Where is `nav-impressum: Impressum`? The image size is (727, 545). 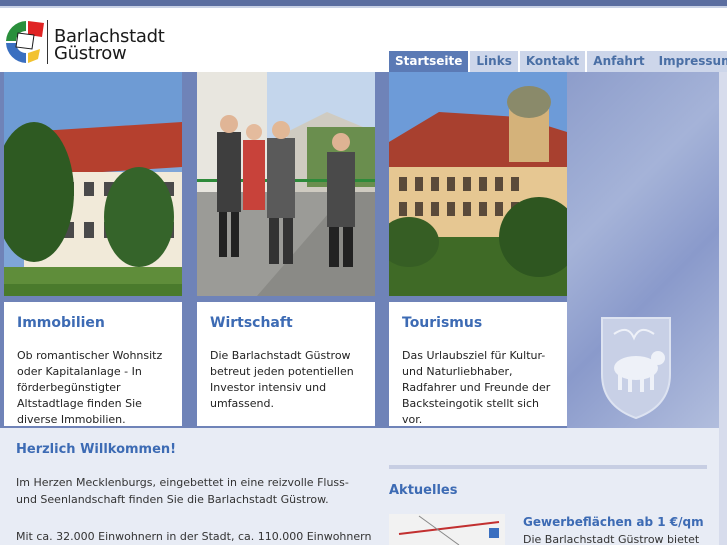 nav-impressum: Impressum is located at coordinates (689, 61).